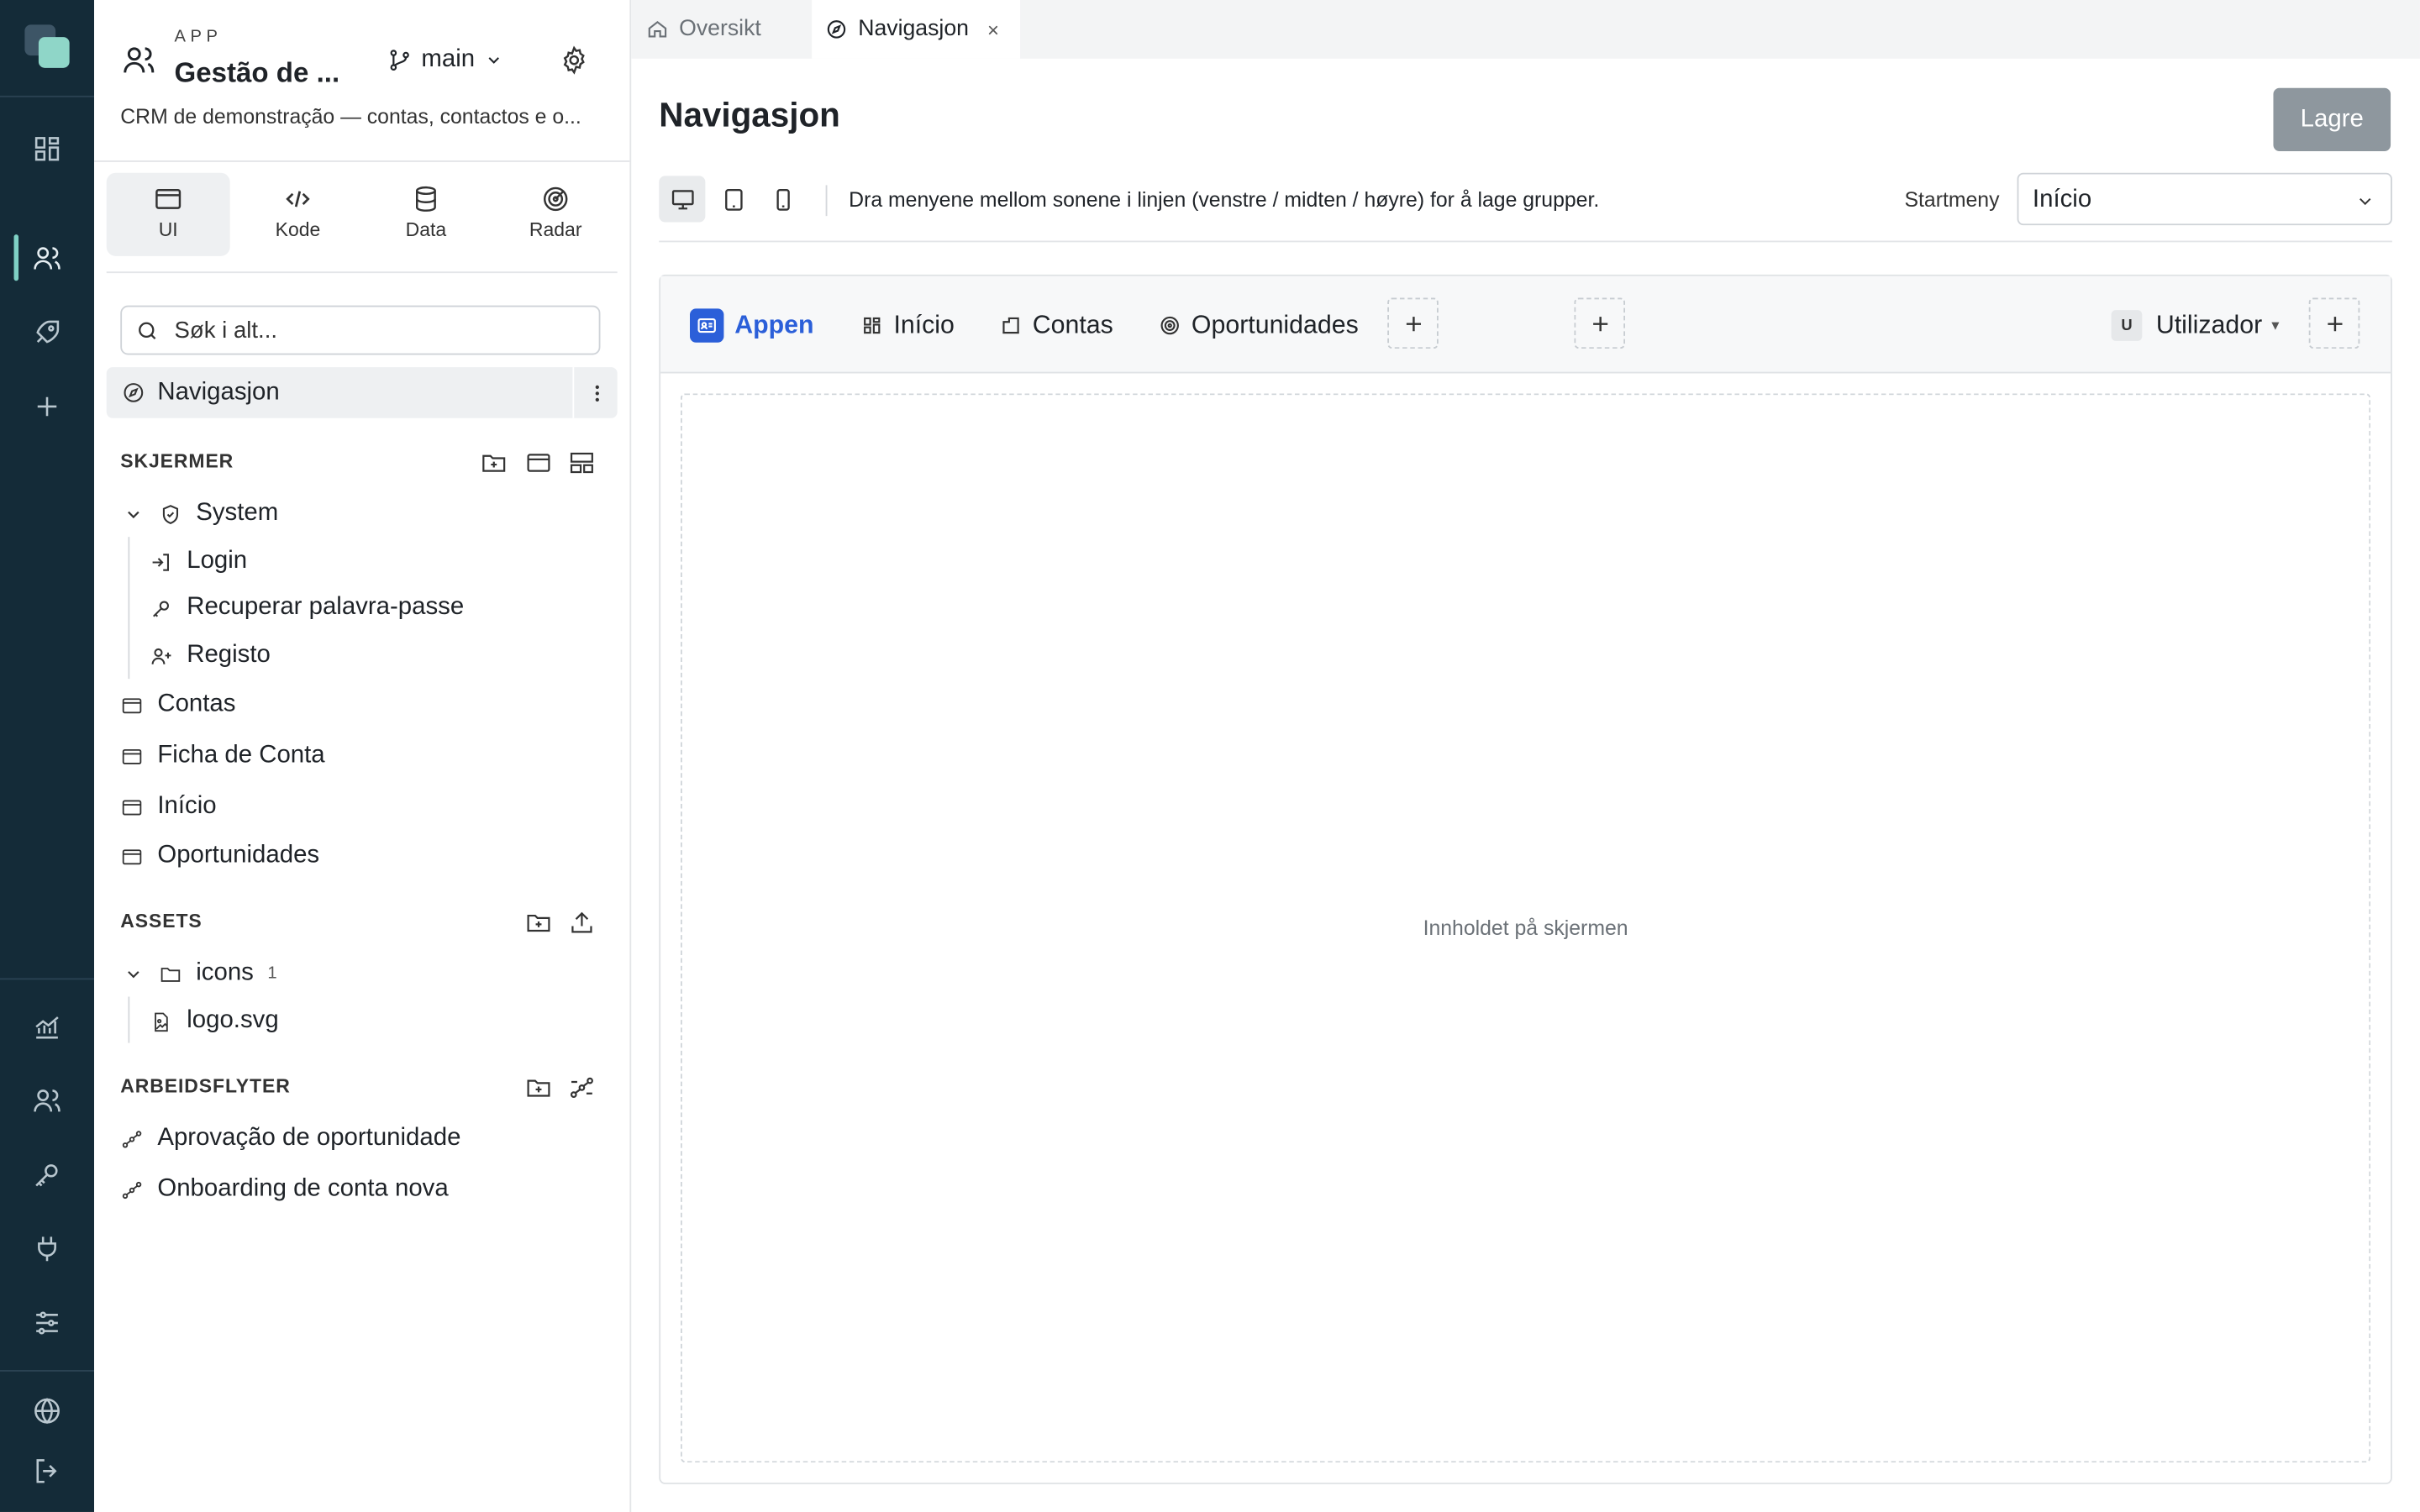 This screenshot has width=2420, height=1512. What do you see at coordinates (206, 1086) in the screenshot?
I see `section-title-workflows: ARBEIDSFLYTER` at bounding box center [206, 1086].